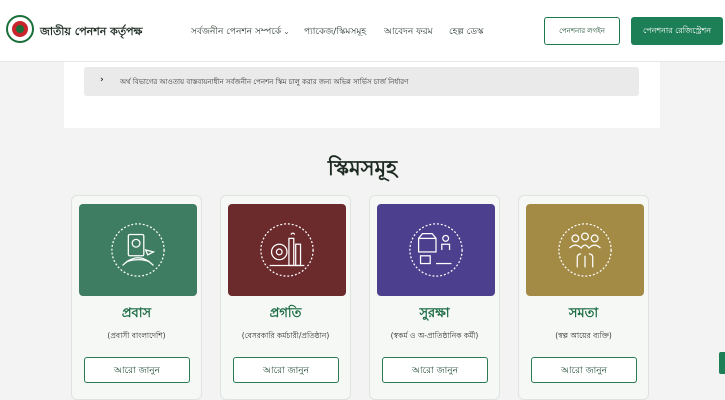  Describe the element at coordinates (91, 32) in the screenshot. I see `brand-name: জাতীয় পেনশন কর্তৃপক্ষ` at that location.